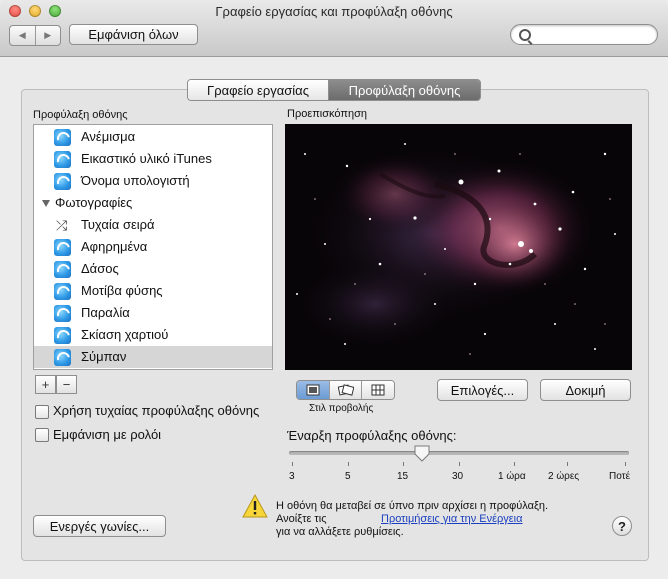  I want to click on list-item-label: Εικαστικό υλικό iTunes, so click(146, 158).